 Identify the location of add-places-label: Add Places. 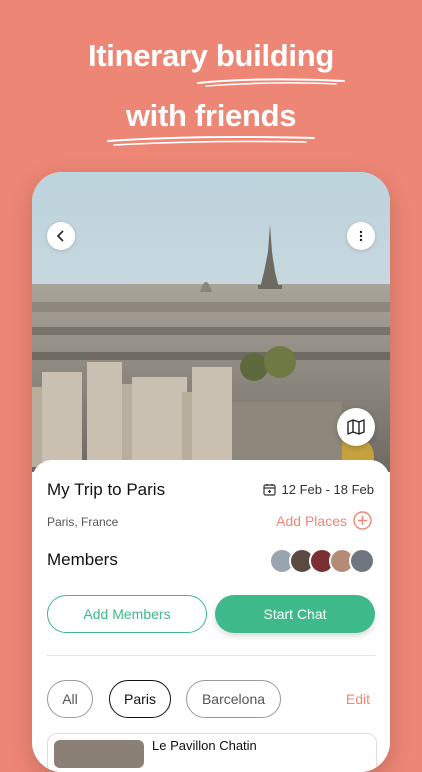
(311, 520).